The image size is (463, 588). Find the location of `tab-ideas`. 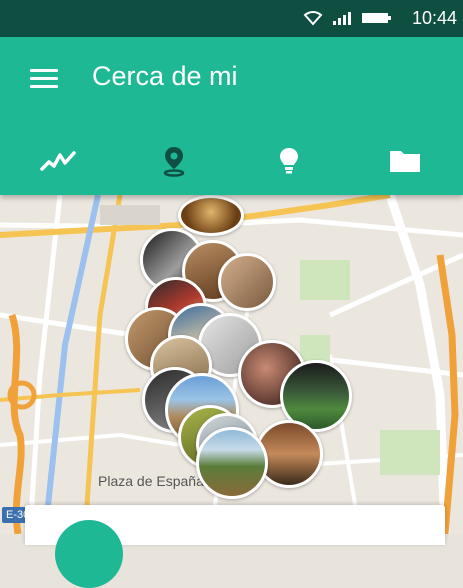

tab-ideas is located at coordinates (290, 161).